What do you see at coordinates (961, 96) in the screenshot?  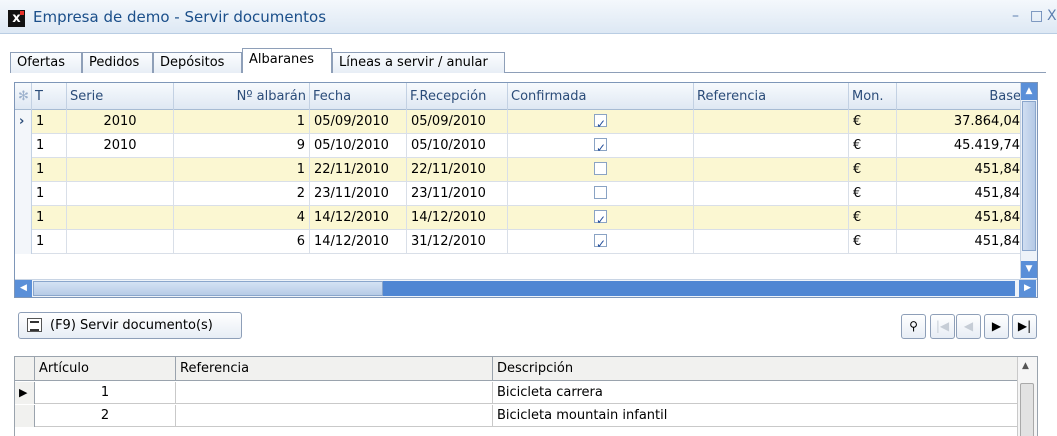 I see `col-header-base: Base` at bounding box center [961, 96].